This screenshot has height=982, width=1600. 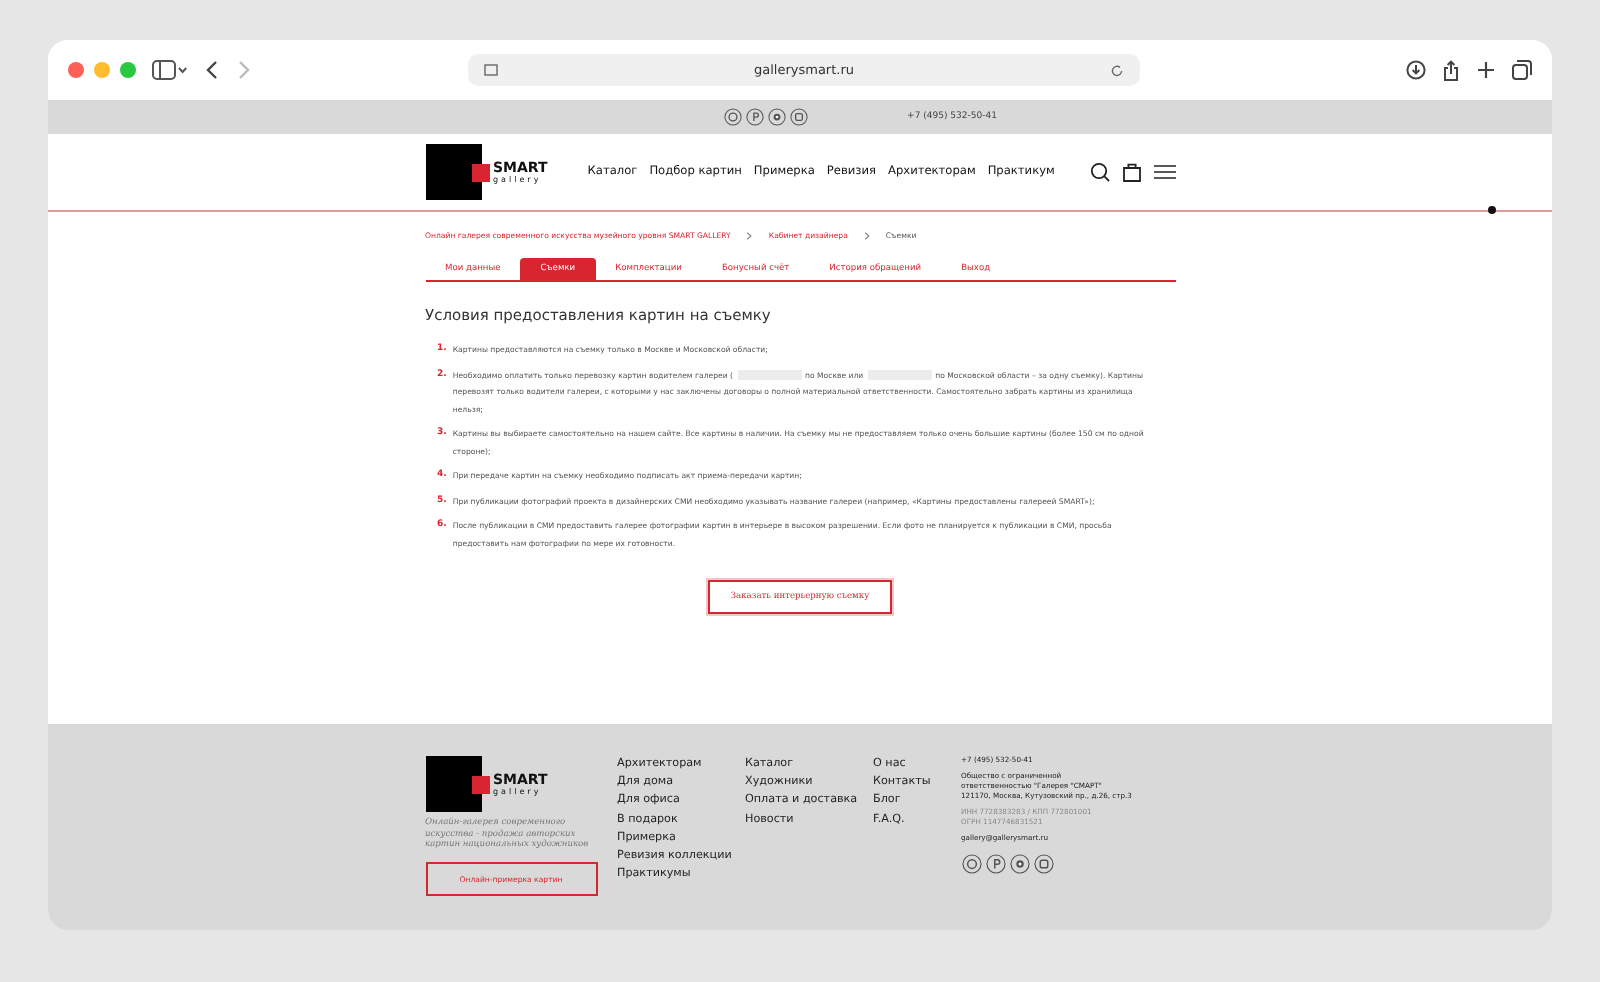 What do you see at coordinates (1486, 69) in the screenshot?
I see `plus-icon` at bounding box center [1486, 69].